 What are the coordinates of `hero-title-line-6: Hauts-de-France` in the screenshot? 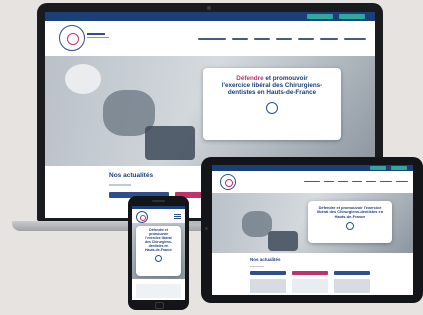 It's located at (158, 249).